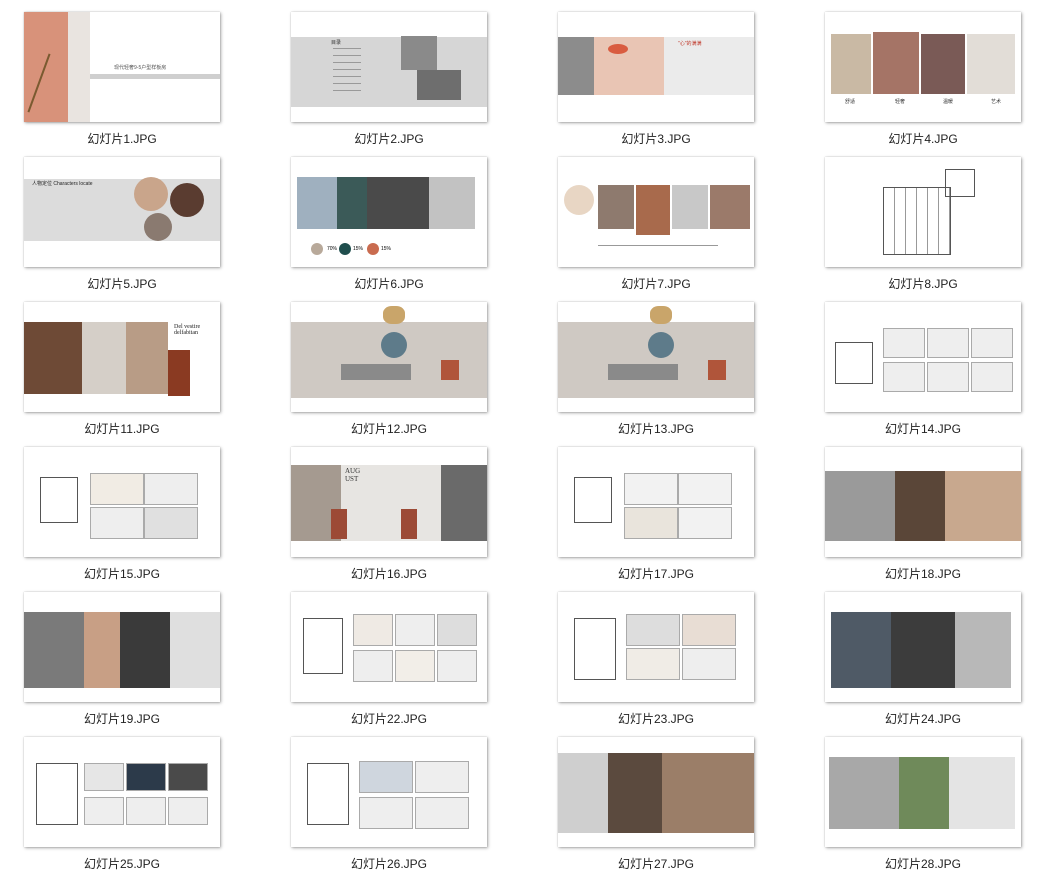 The width and height of the screenshot is (1047, 874). I want to click on file-item: "心"的满满 幻灯片3.JPG, so click(656, 79).